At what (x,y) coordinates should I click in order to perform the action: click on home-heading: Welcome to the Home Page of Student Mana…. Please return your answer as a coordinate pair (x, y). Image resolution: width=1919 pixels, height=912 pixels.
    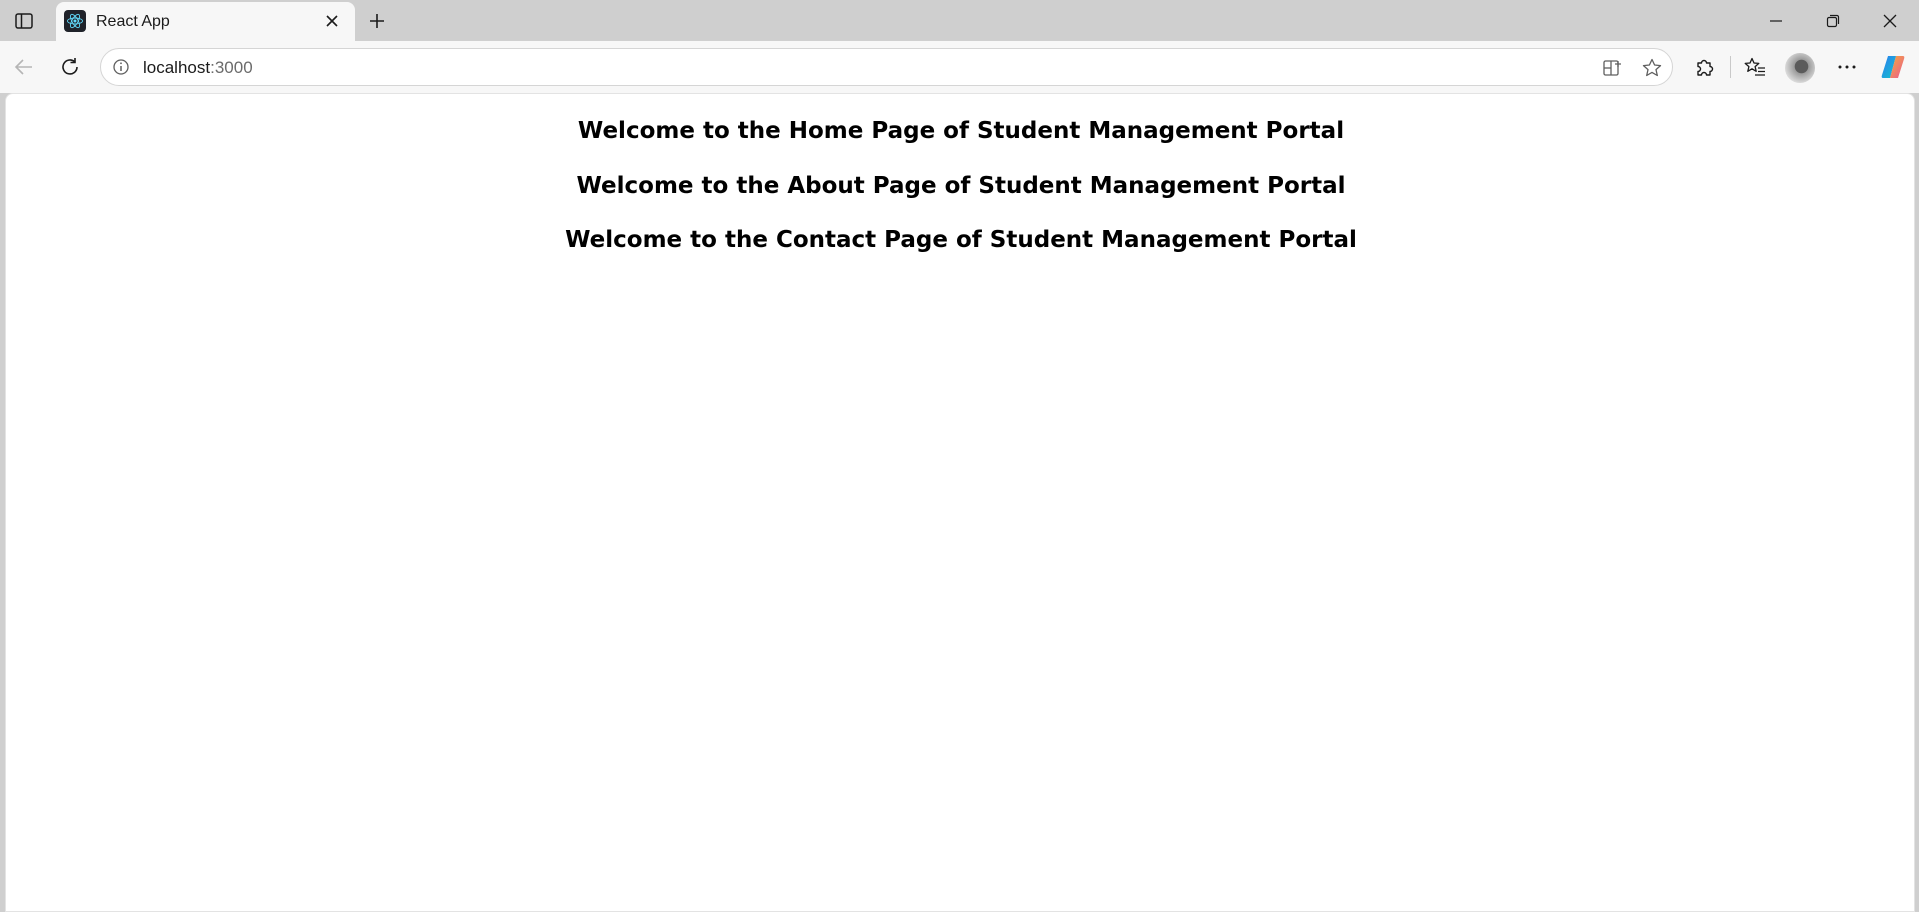
    Looking at the image, I should click on (961, 131).